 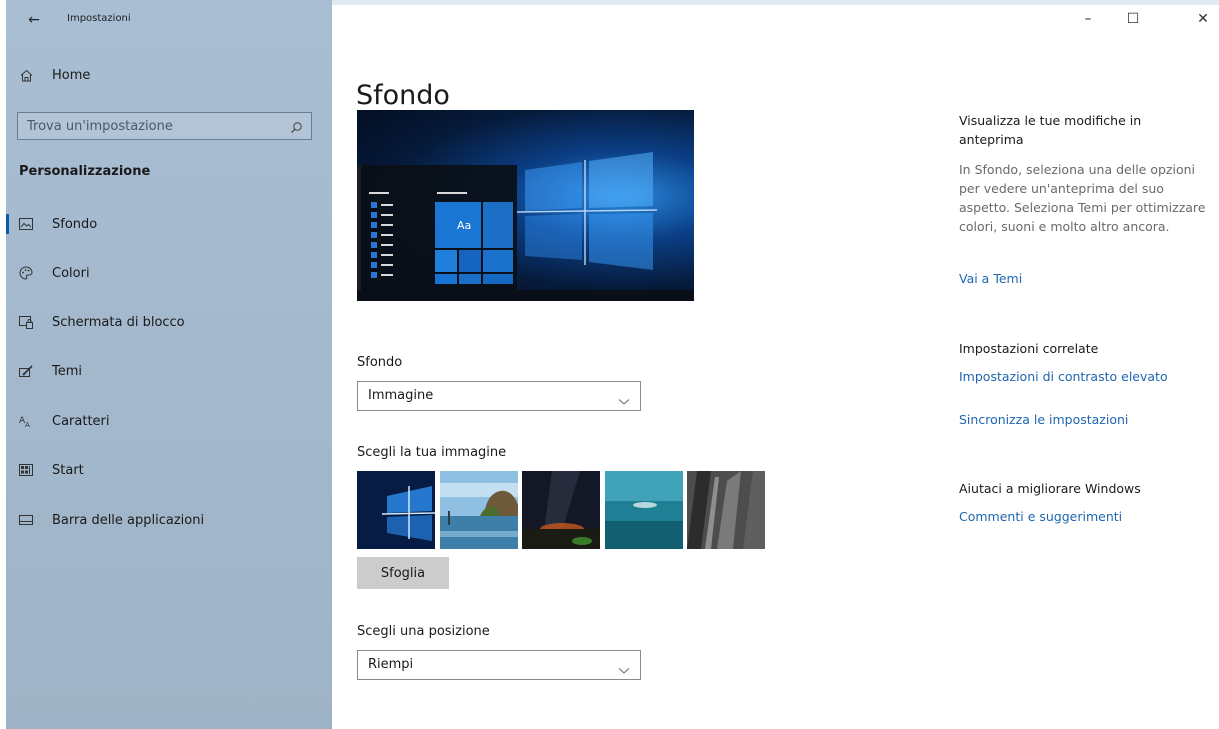 What do you see at coordinates (1133, 19) in the screenshot?
I see `maximize-button: ☐` at bounding box center [1133, 19].